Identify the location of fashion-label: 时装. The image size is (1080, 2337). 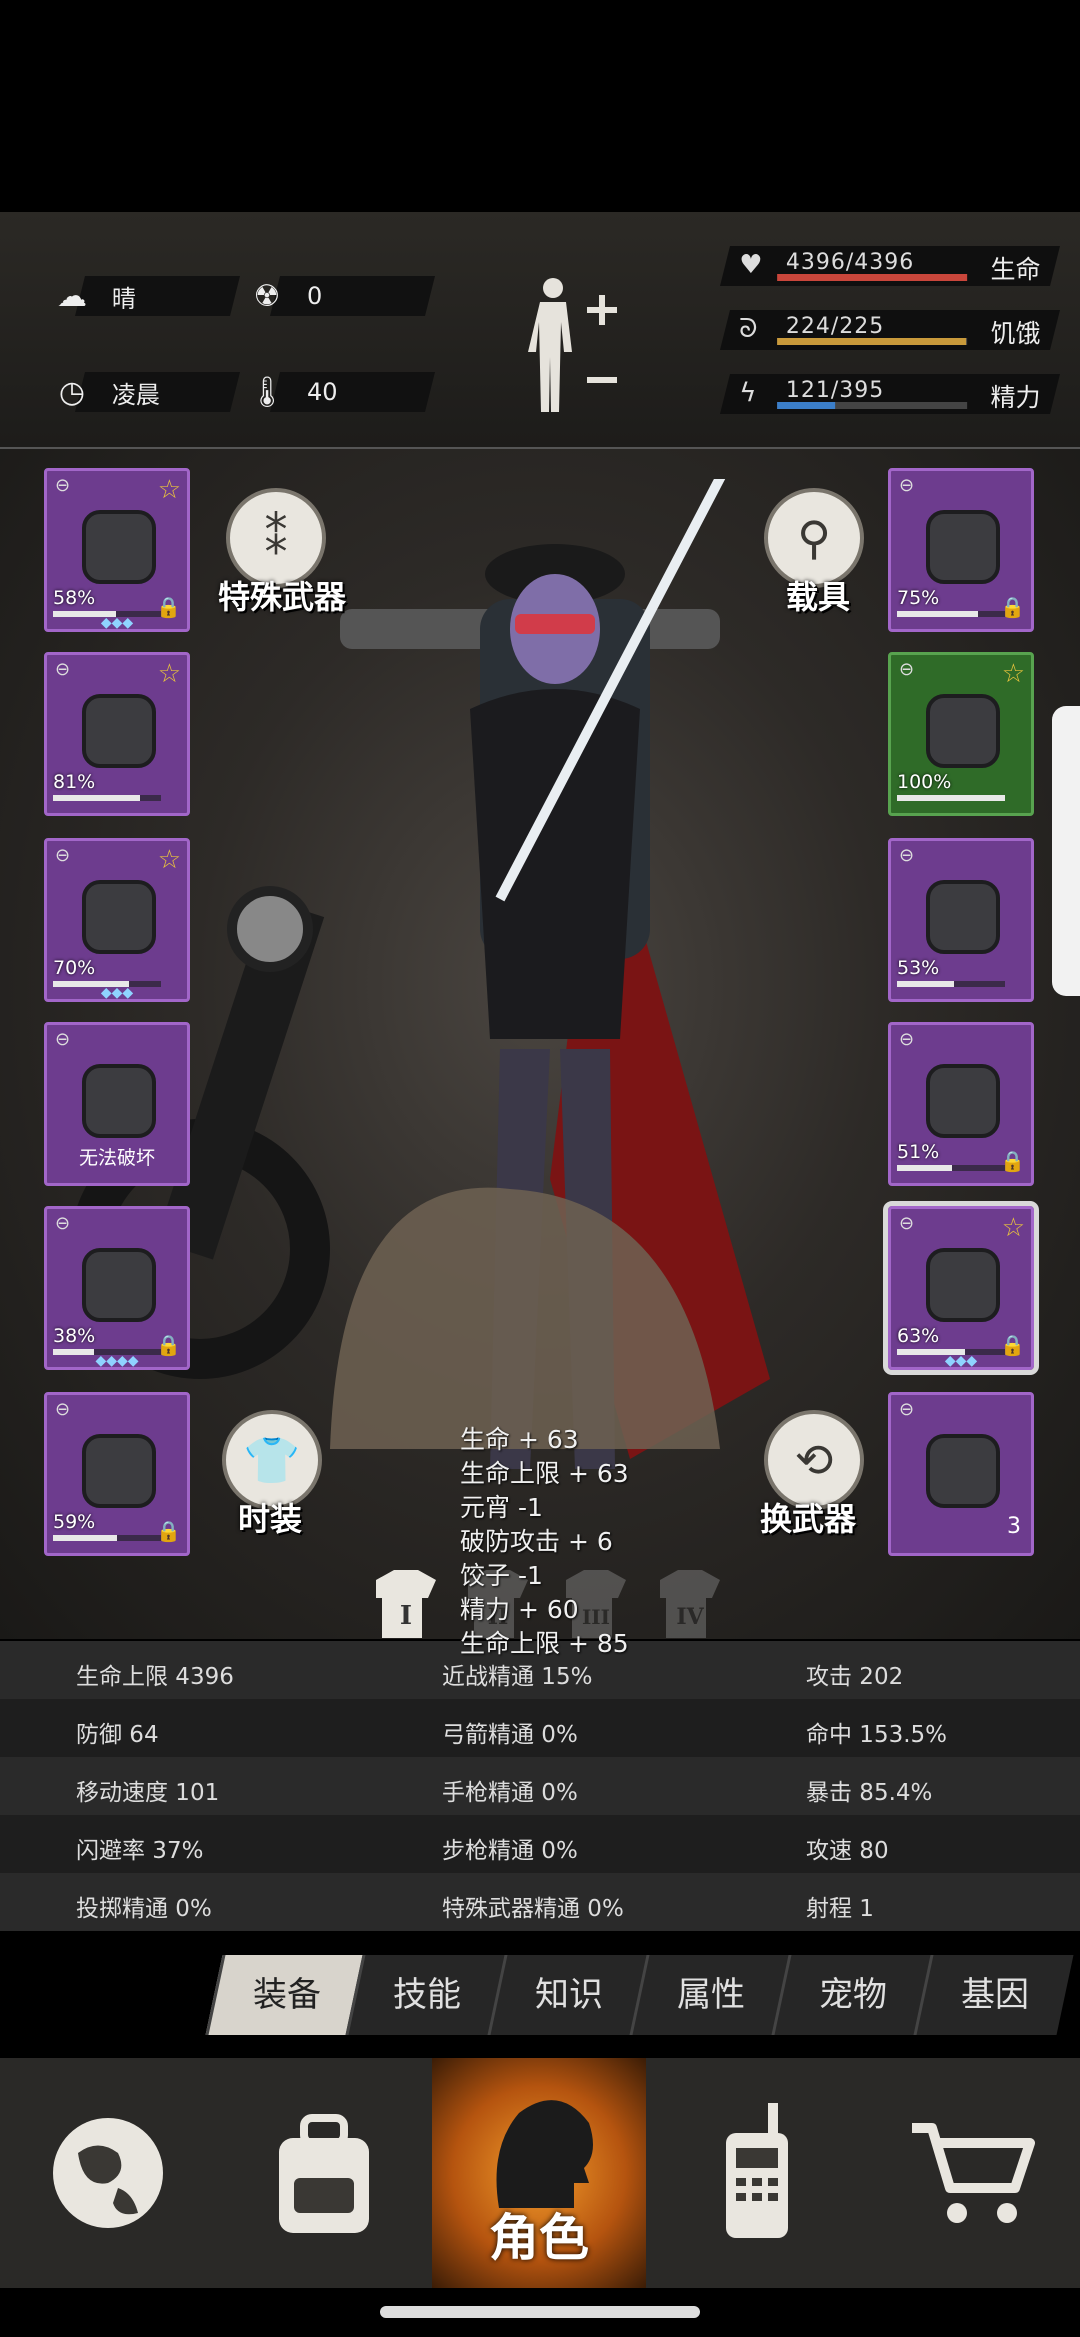
(270, 1519).